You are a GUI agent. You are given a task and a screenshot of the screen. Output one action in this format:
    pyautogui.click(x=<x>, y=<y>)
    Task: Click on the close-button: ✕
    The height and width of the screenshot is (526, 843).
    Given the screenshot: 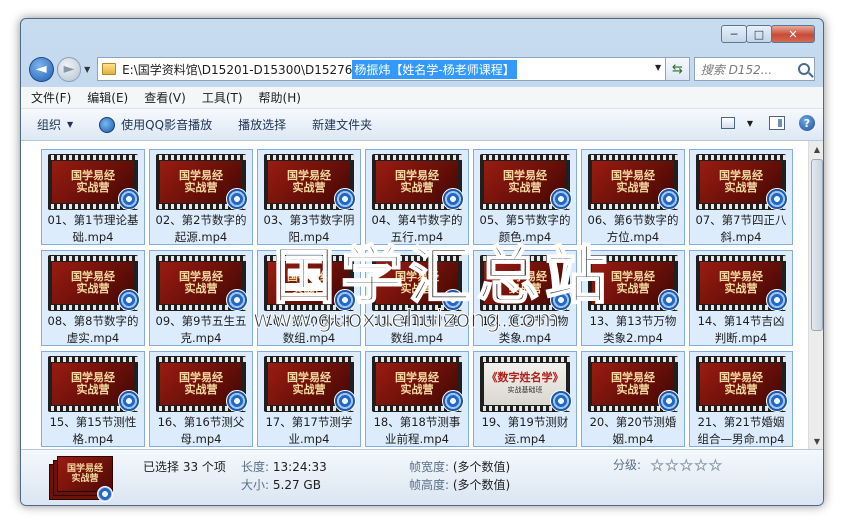 What is the action you would take?
    pyautogui.click(x=793, y=34)
    